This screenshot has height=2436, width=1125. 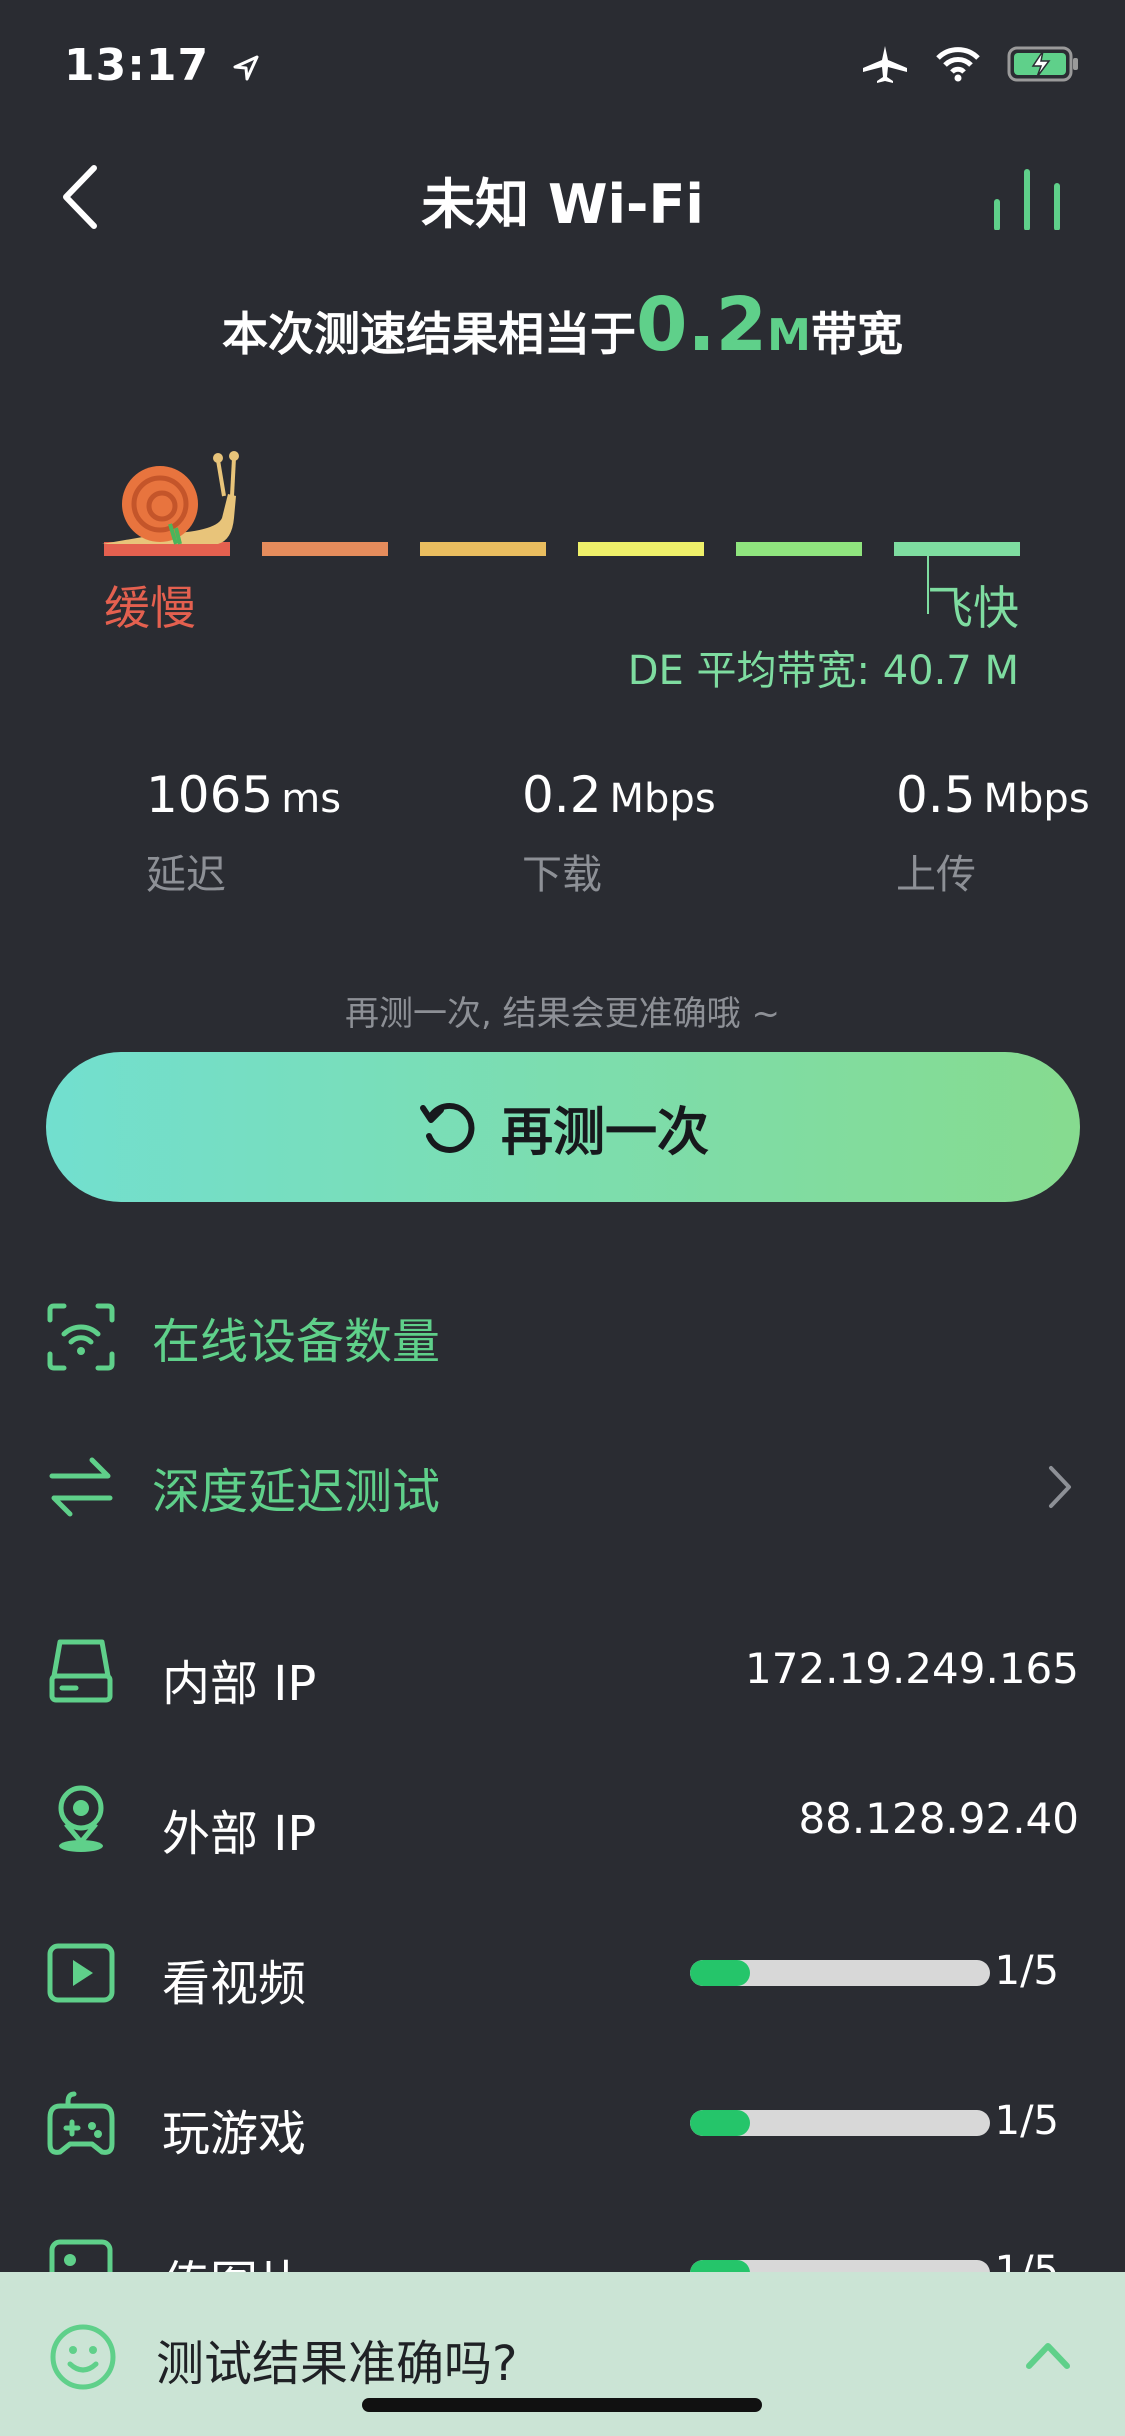 I want to click on online-devices-row: 在线设备数量, so click(x=243, y=1337).